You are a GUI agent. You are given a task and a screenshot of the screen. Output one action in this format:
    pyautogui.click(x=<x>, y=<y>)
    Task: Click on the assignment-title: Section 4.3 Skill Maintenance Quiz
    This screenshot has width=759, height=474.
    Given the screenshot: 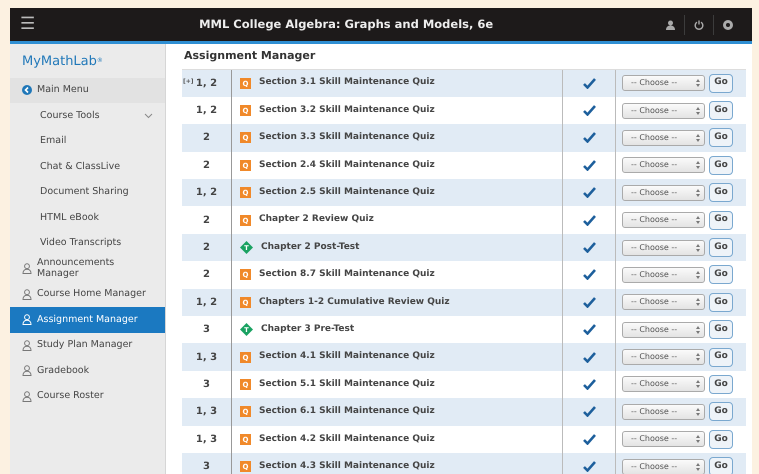 What is the action you would take?
    pyautogui.click(x=347, y=467)
    